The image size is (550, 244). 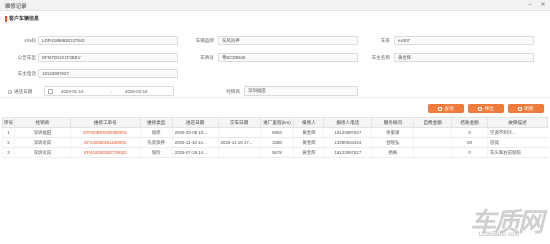 What do you see at coordinates (10, 92) in the screenshot?
I see `date-filter-radio` at bounding box center [10, 92].